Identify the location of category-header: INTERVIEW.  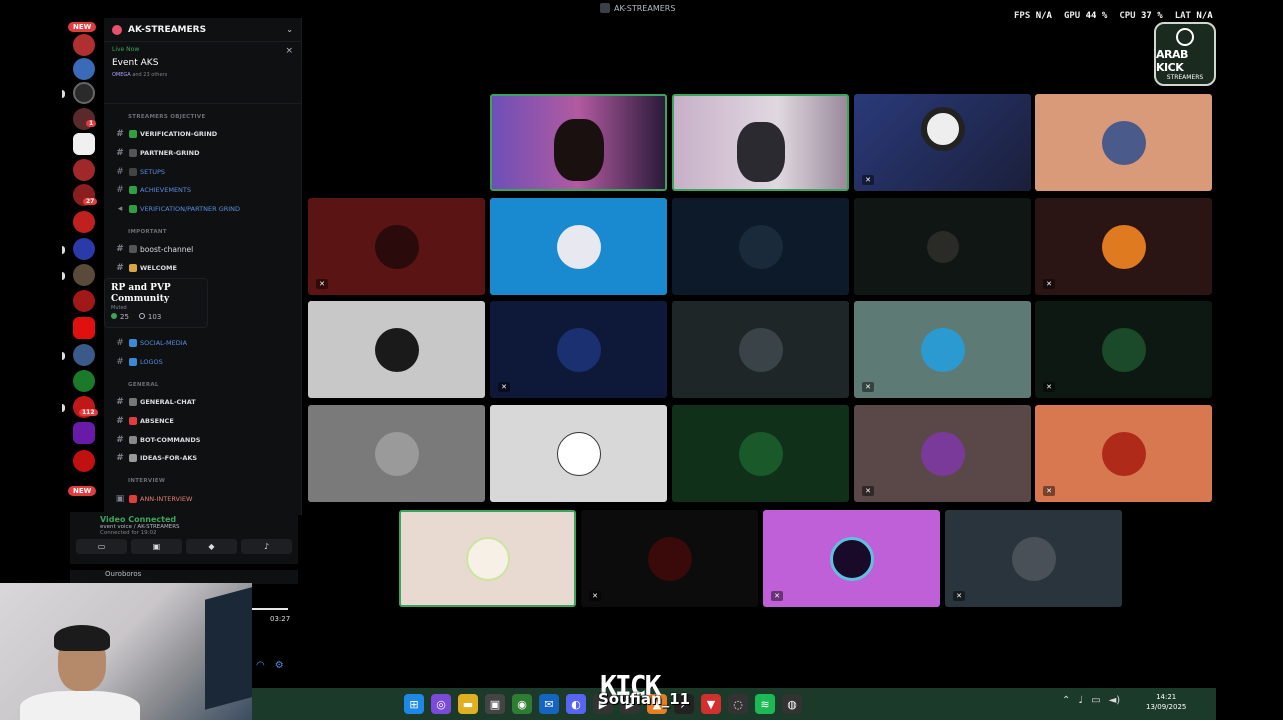
(146, 481).